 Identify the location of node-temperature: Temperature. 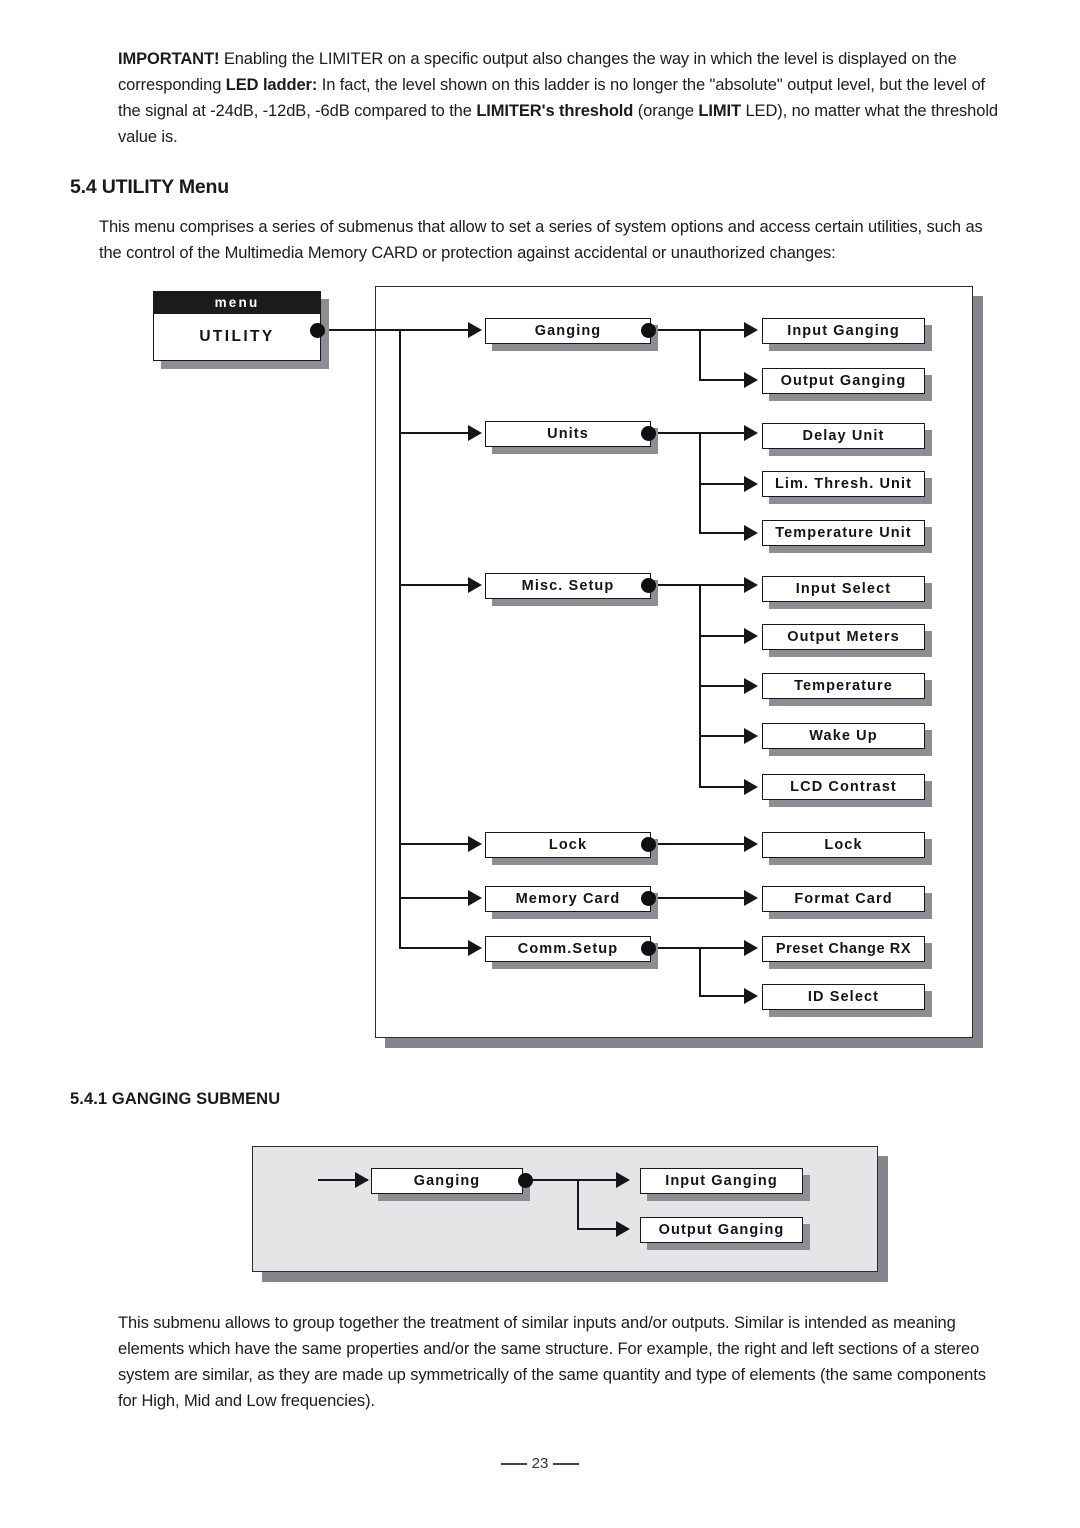
(843, 686).